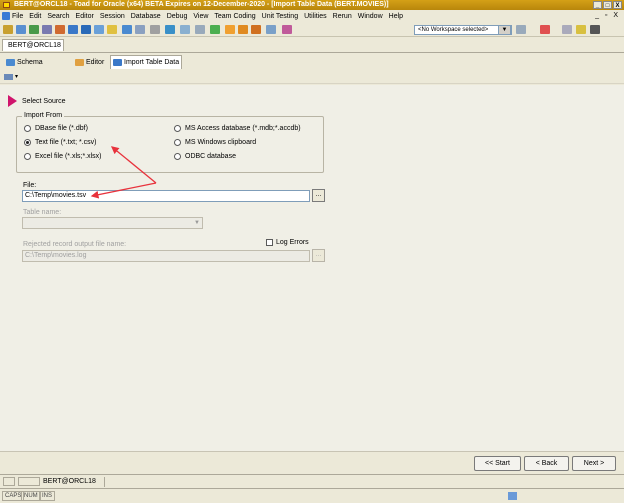  I want to click on connection-bar: BERT@ORCL18, so click(312, 481).